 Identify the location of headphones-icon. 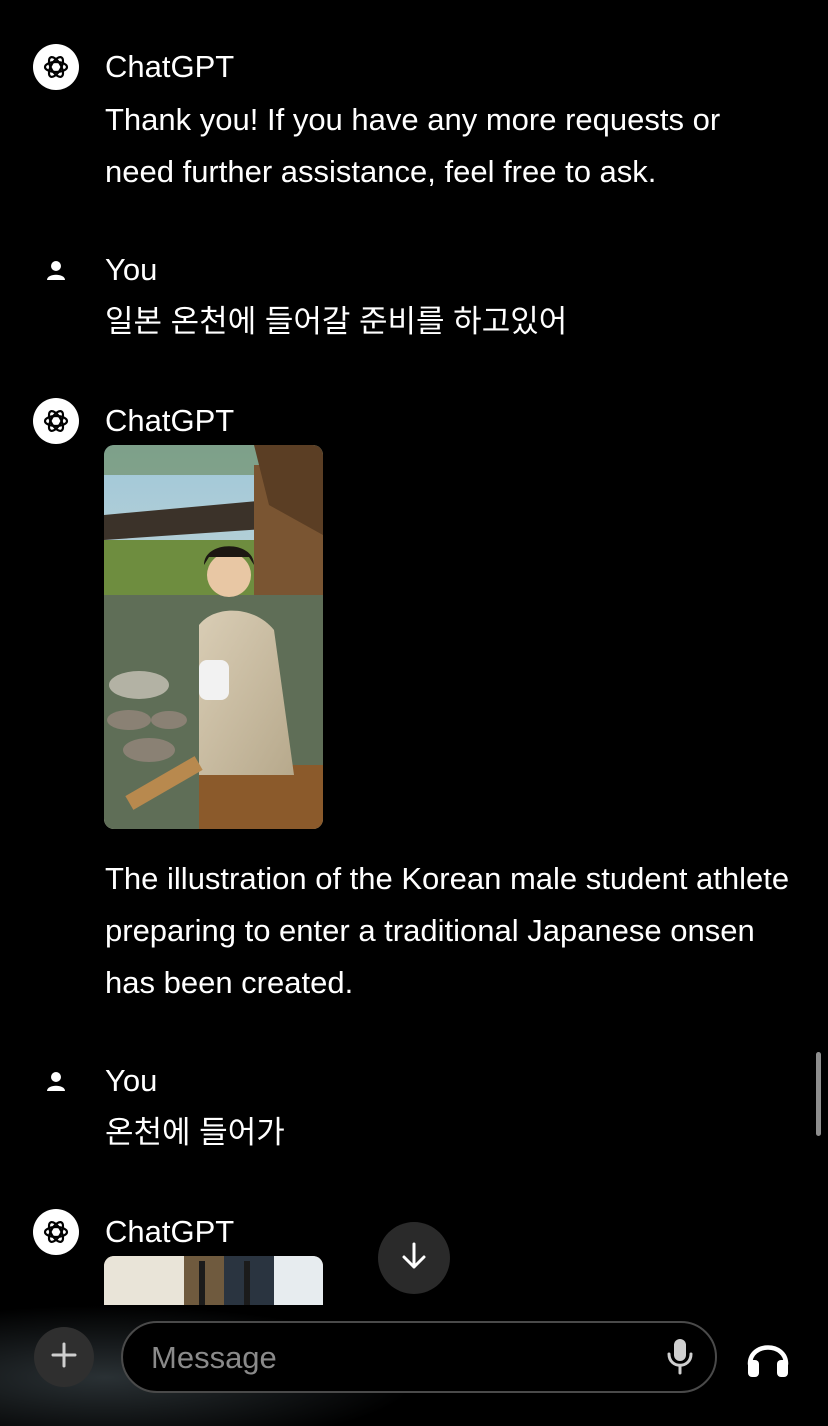
(768, 1359).